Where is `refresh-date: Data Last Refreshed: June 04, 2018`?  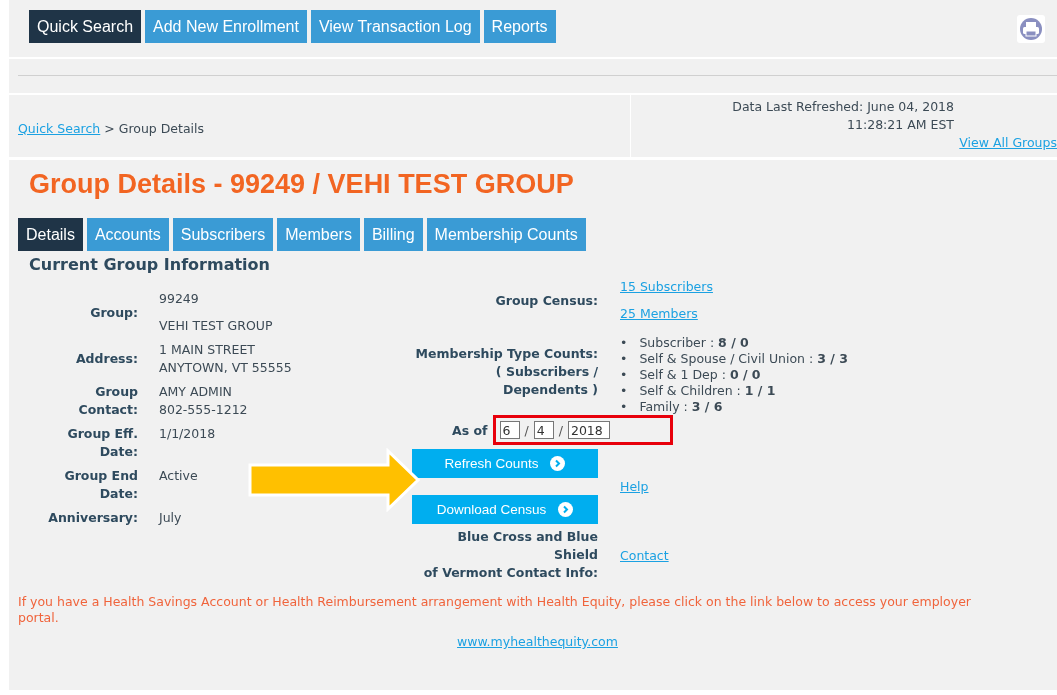 refresh-date: Data Last Refreshed: June 04, 2018 is located at coordinates (843, 107).